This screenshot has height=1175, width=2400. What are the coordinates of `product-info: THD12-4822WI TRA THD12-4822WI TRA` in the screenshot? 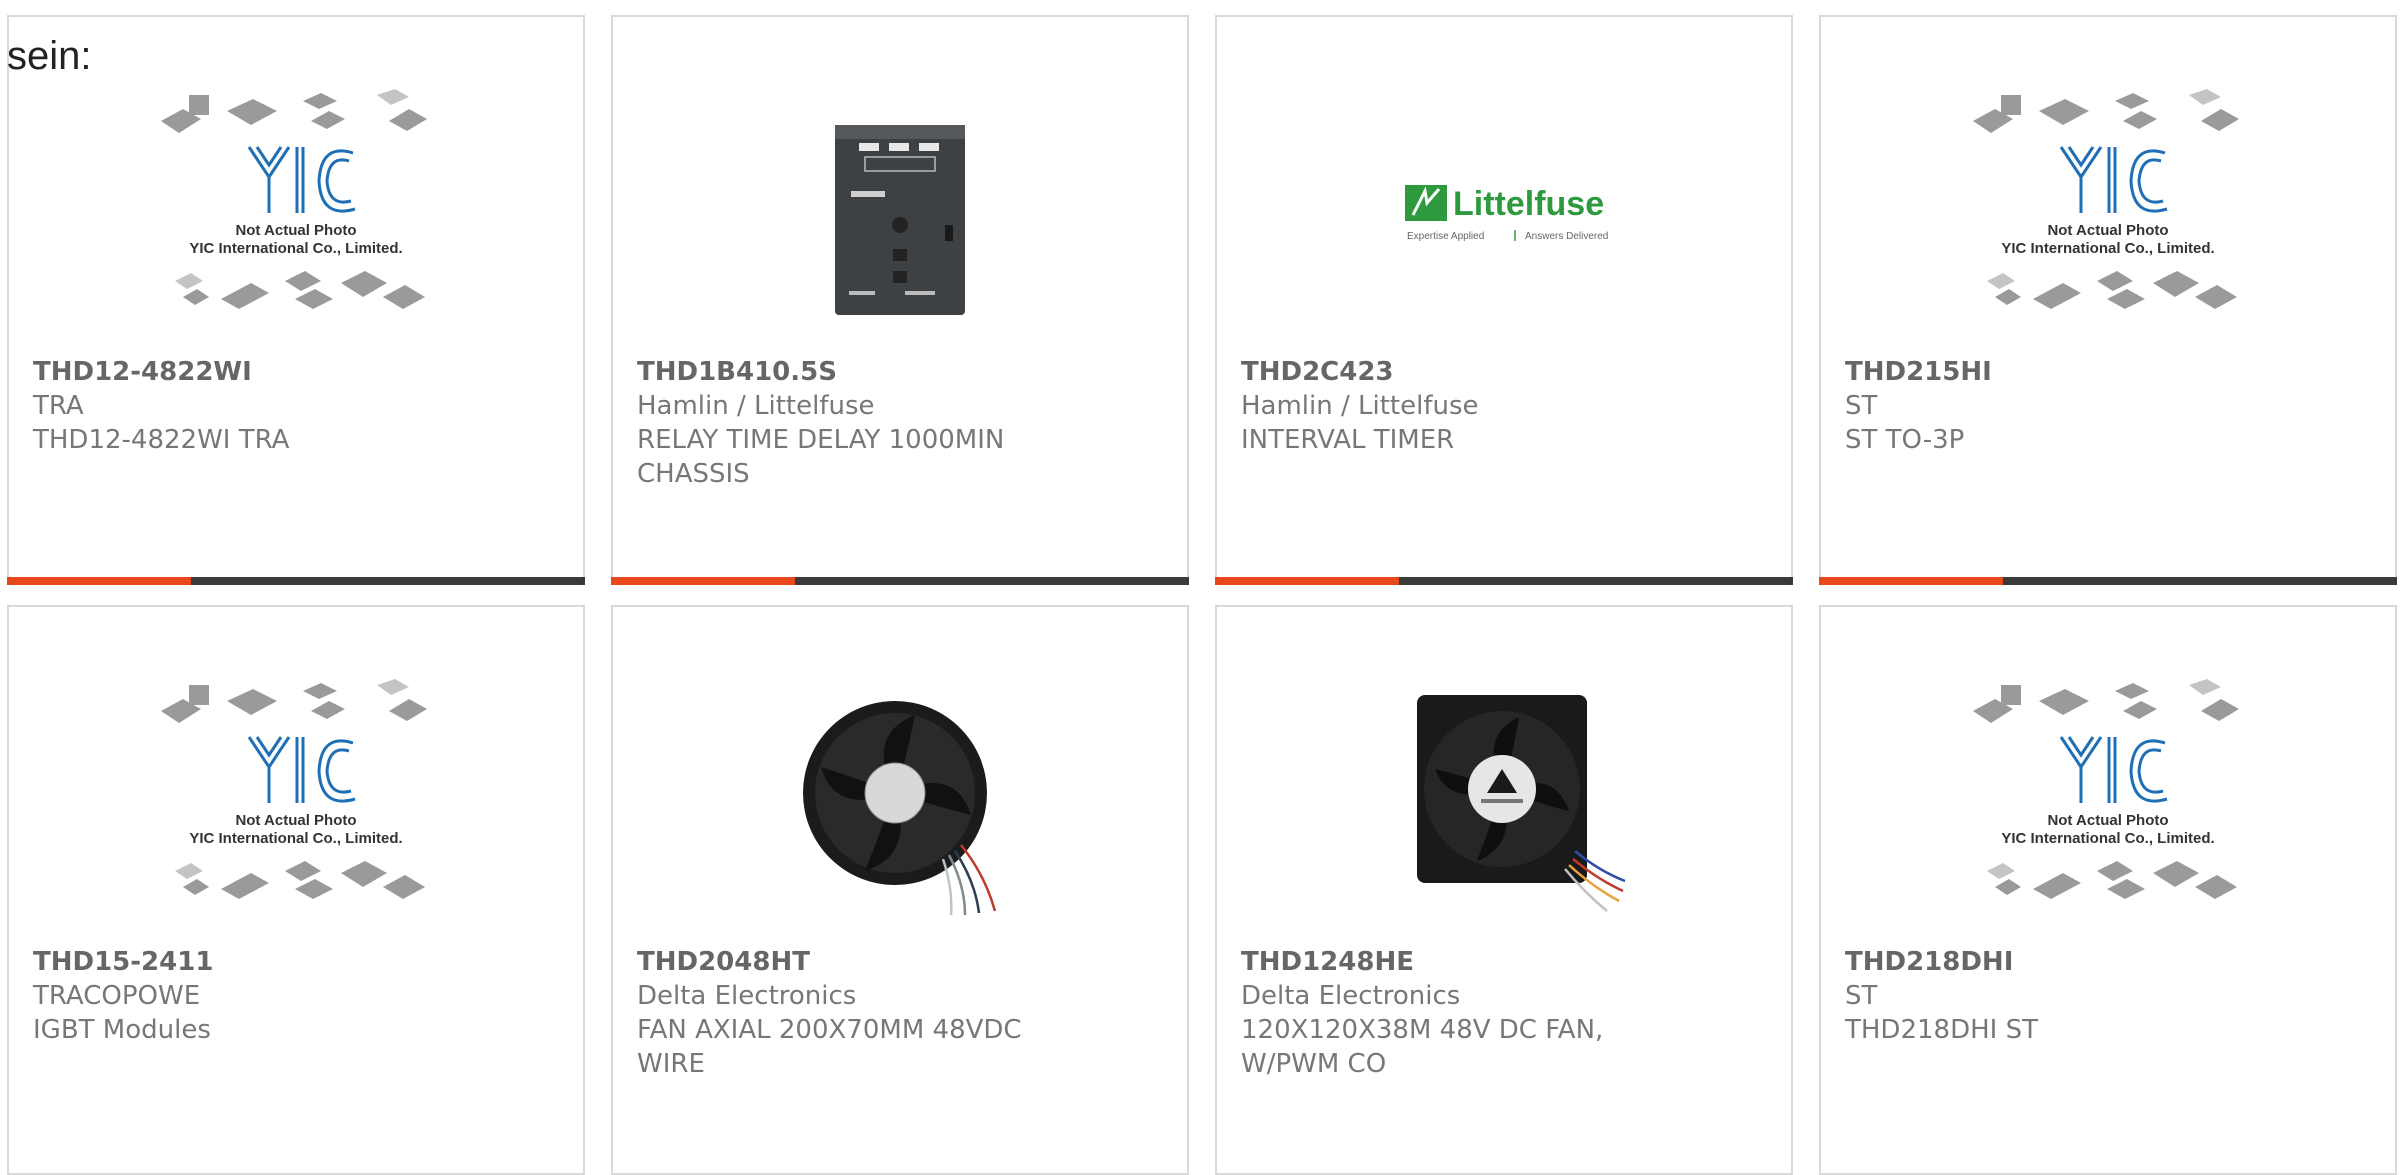 It's located at (298, 406).